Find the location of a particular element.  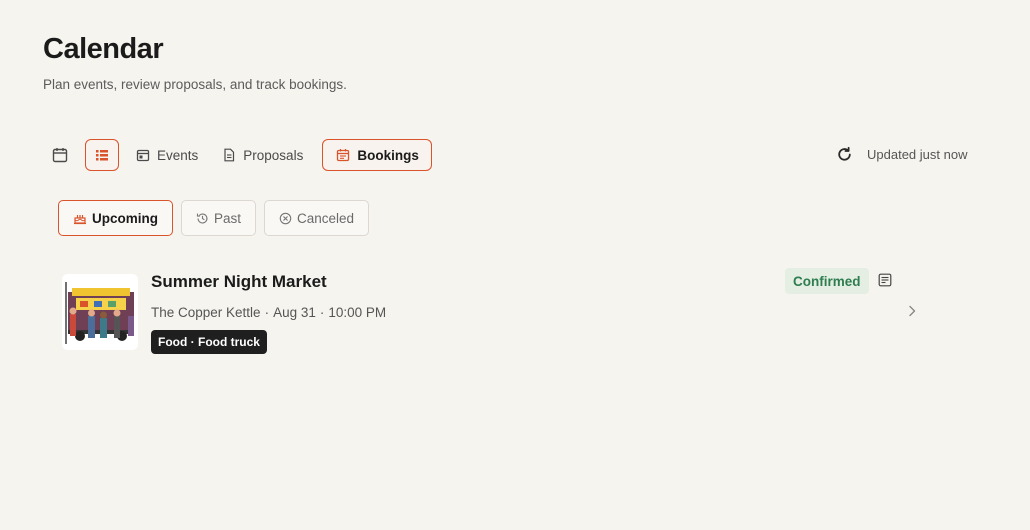

tab-bookings: Bookings is located at coordinates (377, 155).